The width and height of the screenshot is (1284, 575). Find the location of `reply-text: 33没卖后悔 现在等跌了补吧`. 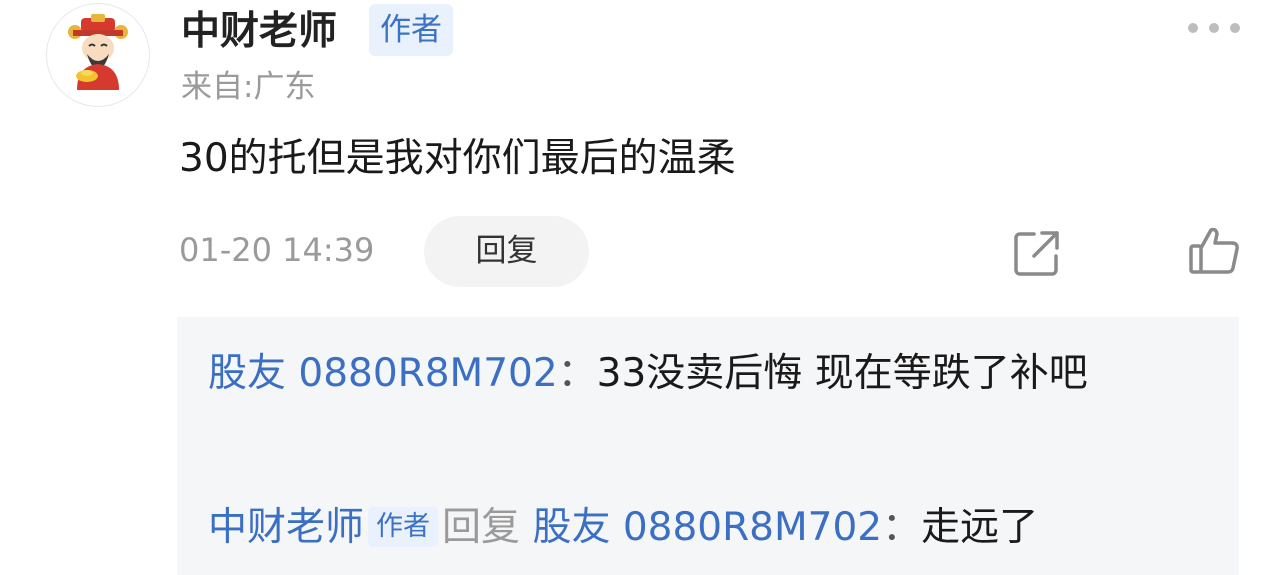

reply-text: 33没卖后悔 现在等跌了补吧 is located at coordinates (842, 373).